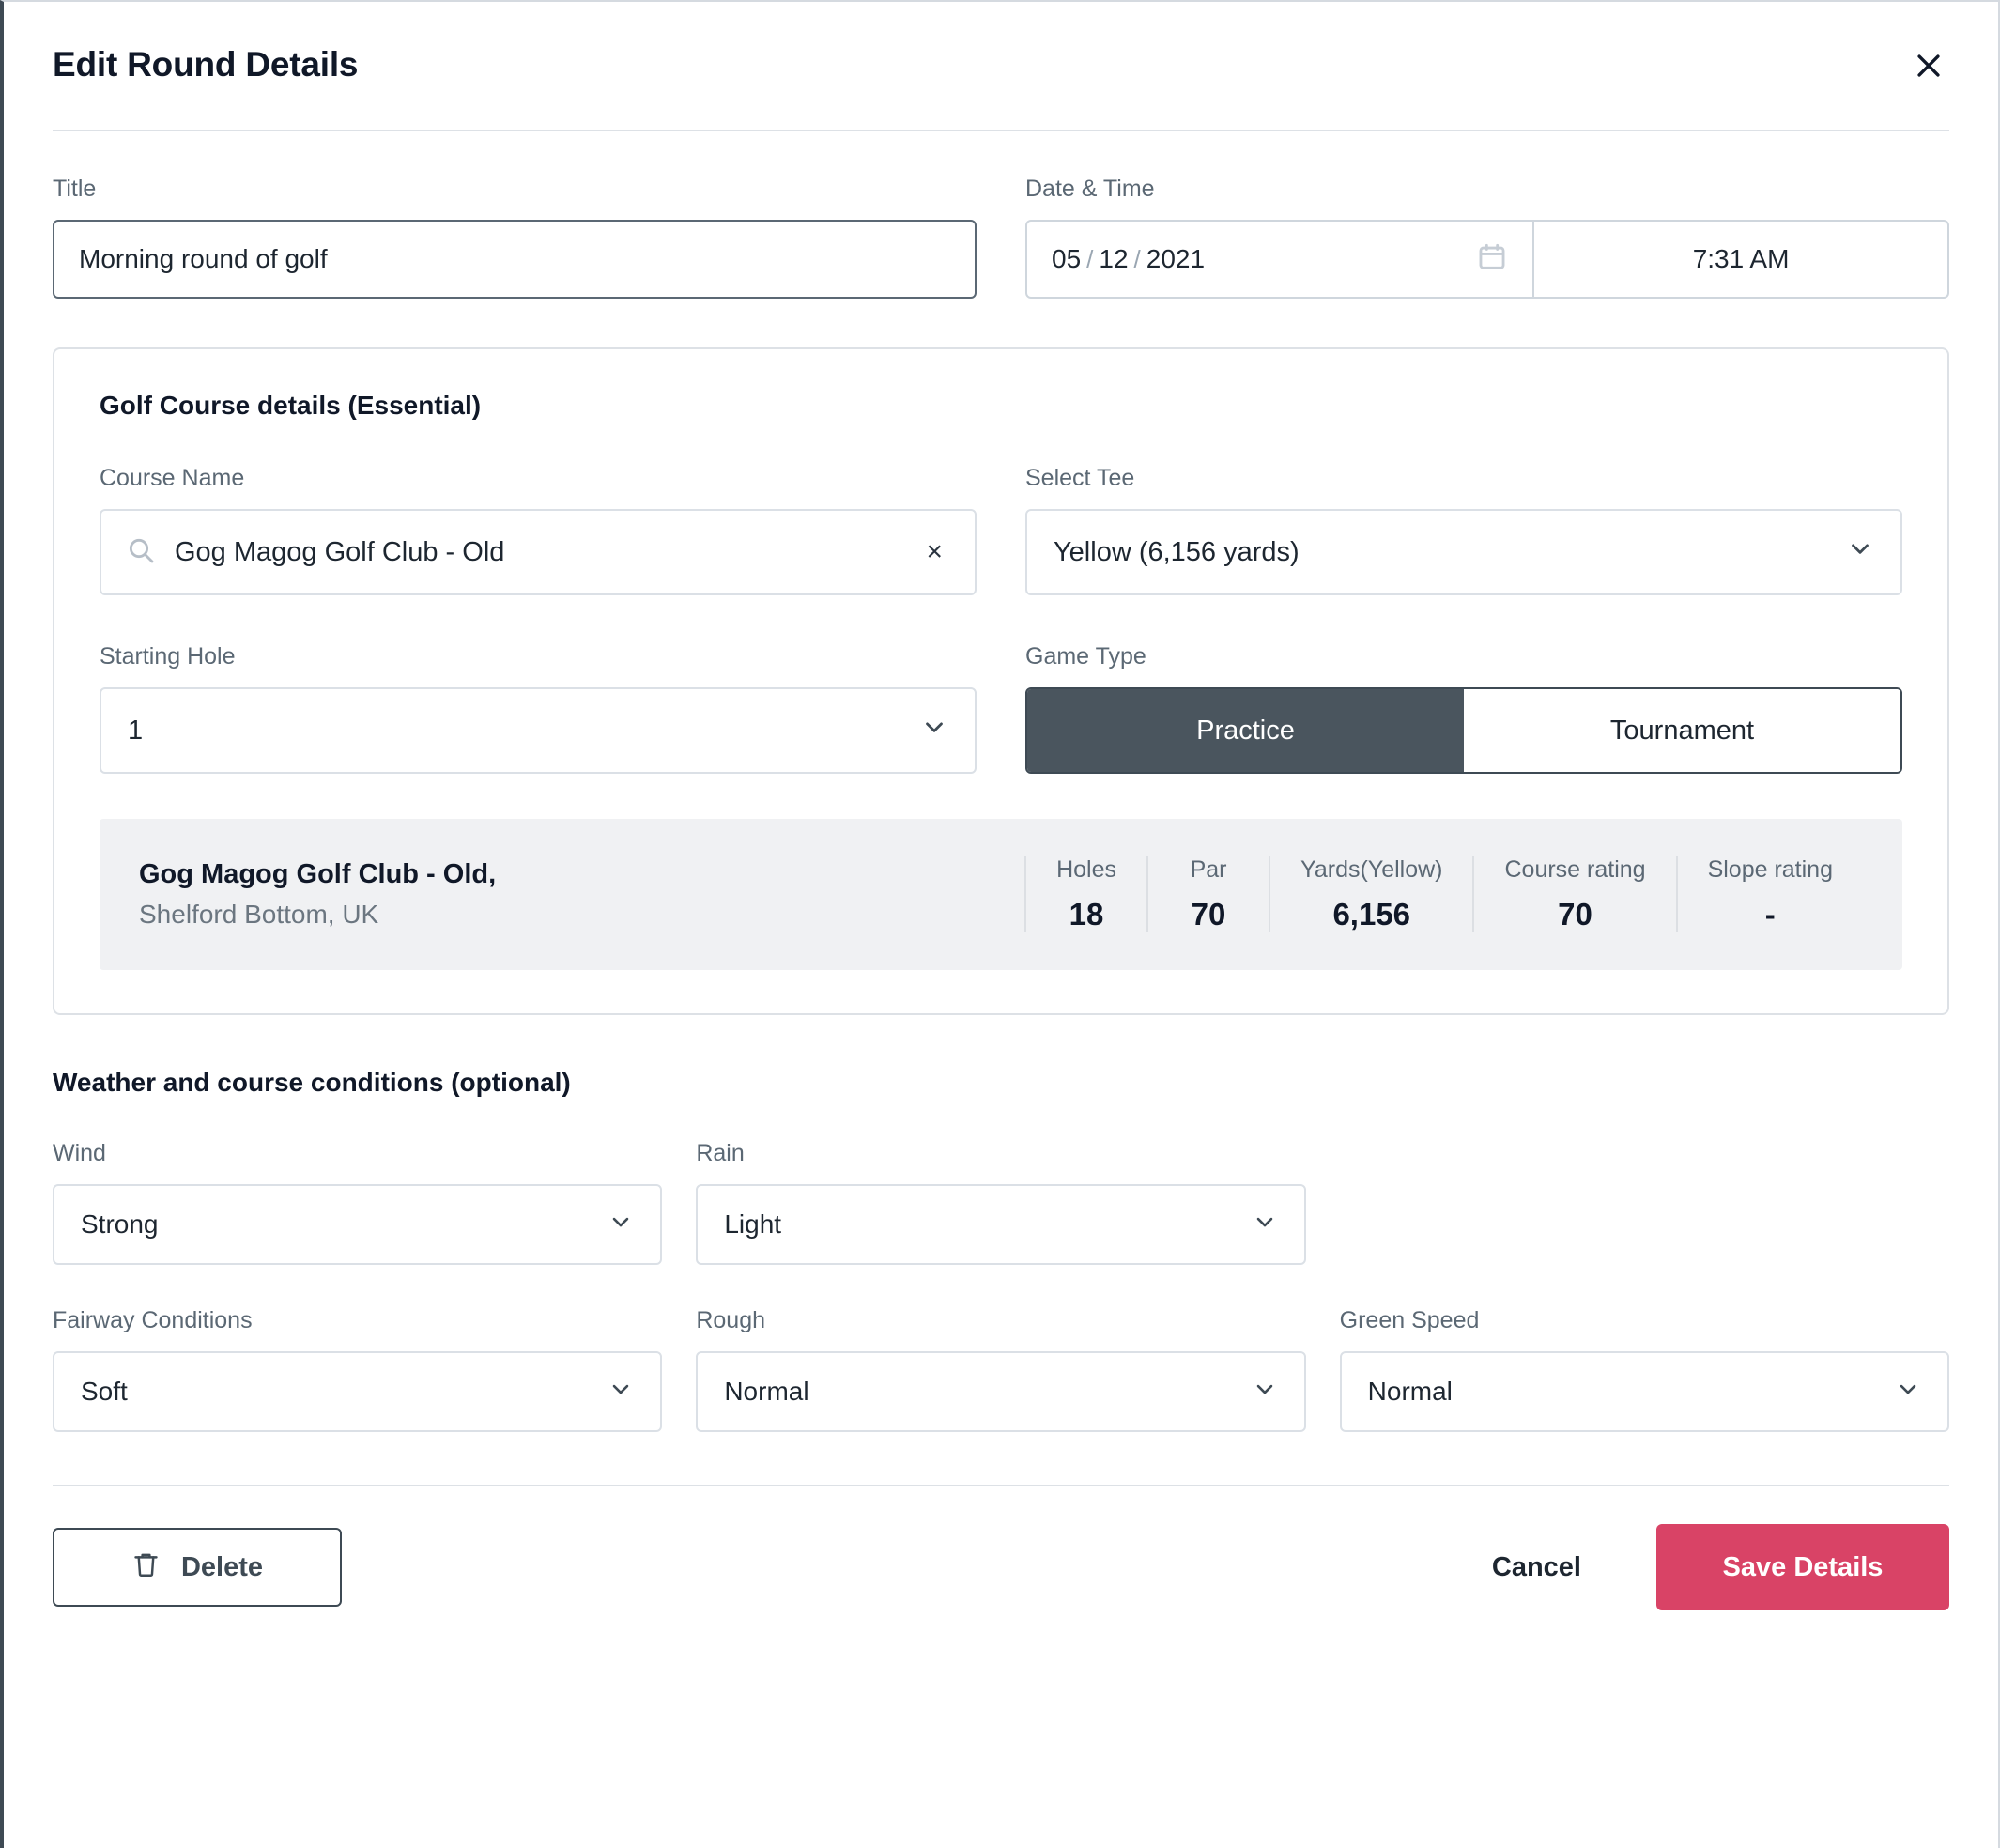  Describe the element at coordinates (1001, 130) in the screenshot. I see `header-divider` at that location.